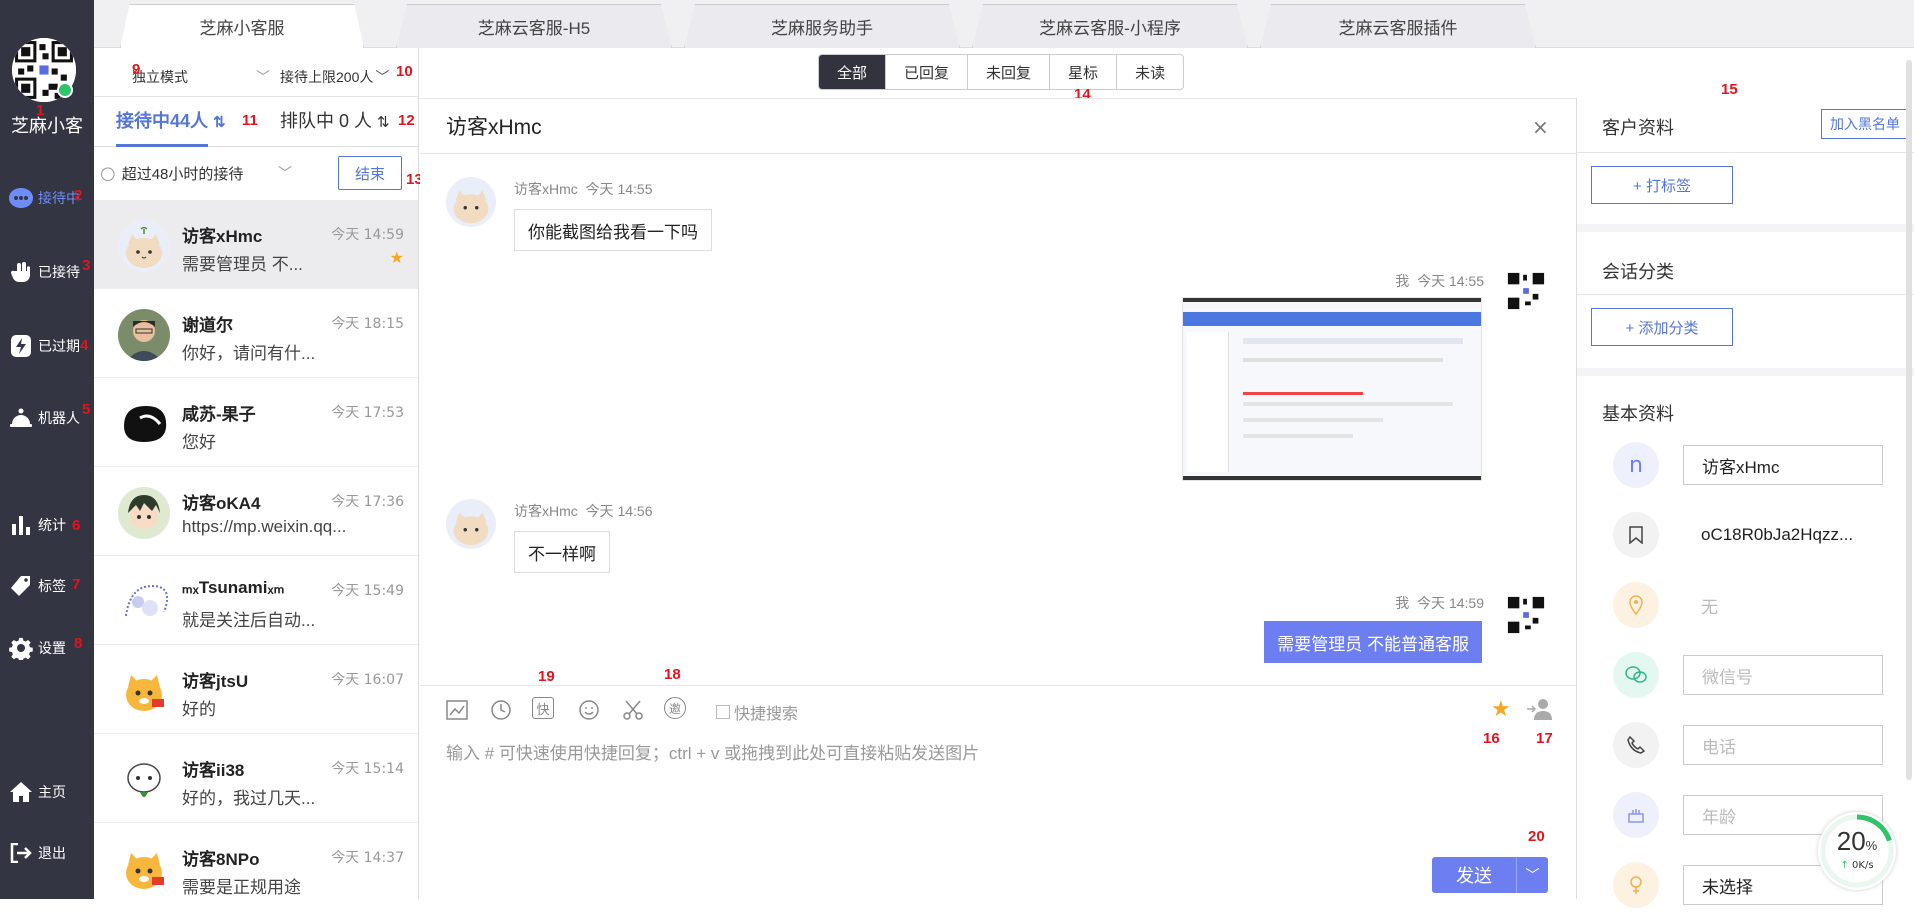  I want to click on tab-zhima-plugin: 芝麻云客服插件, so click(1398, 26).